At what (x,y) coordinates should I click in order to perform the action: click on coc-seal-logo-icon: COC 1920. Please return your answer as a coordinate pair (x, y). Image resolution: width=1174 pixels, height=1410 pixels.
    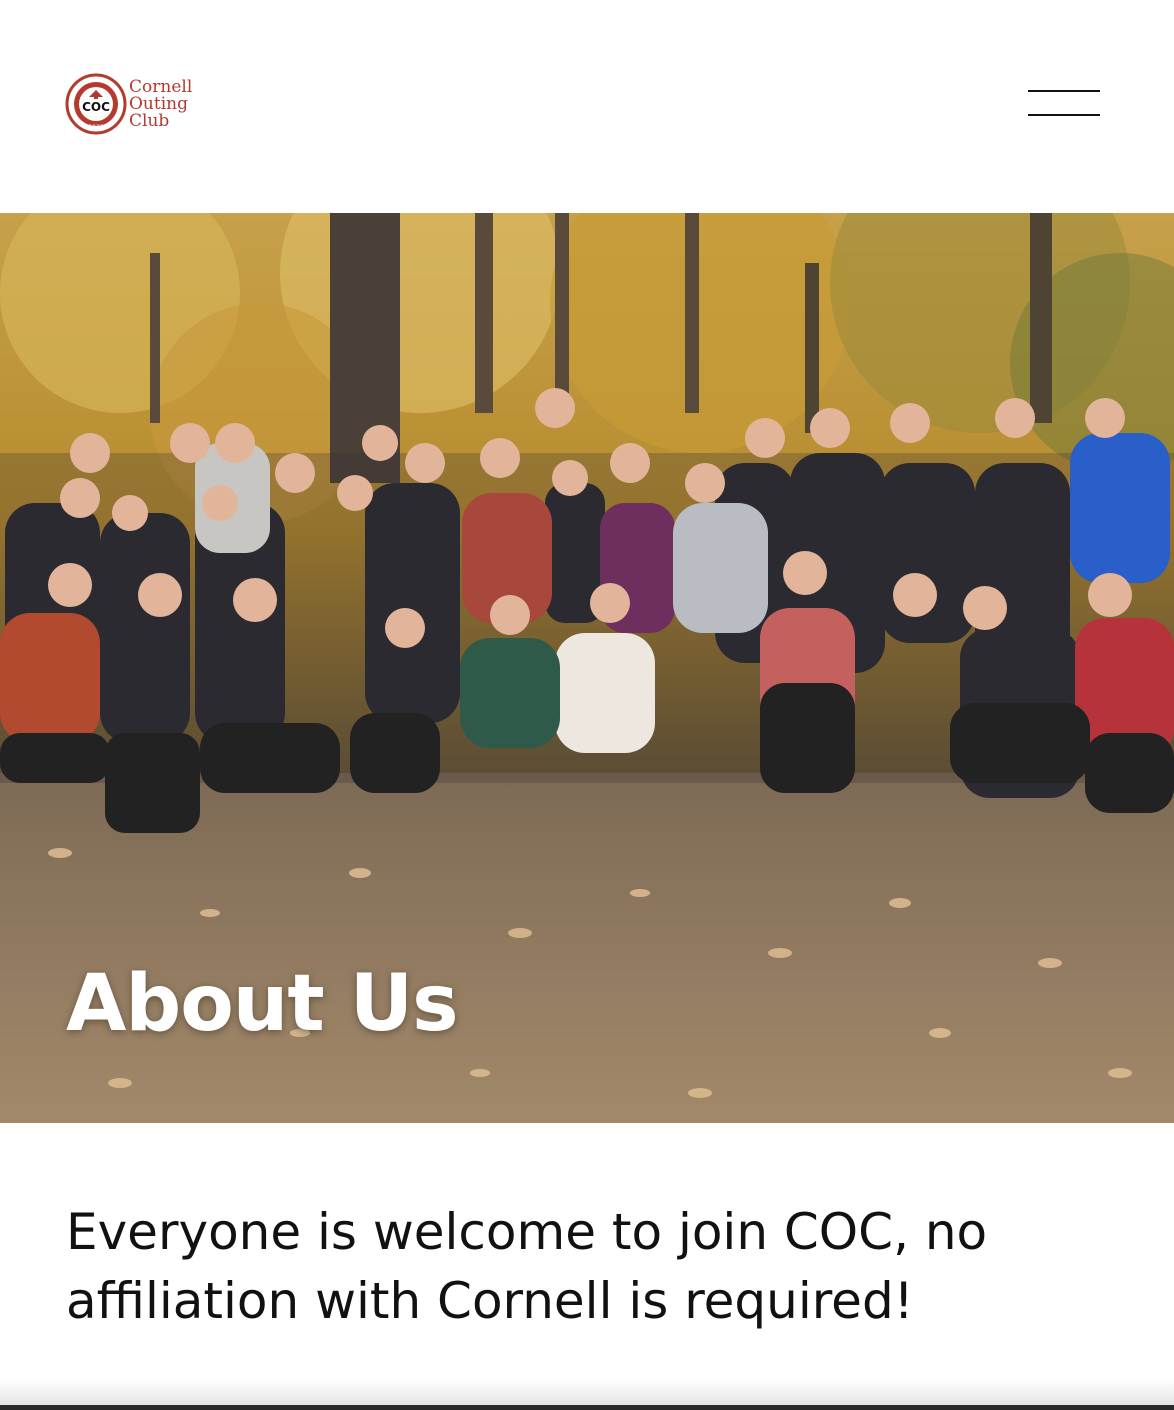
    Looking at the image, I should click on (96, 104).